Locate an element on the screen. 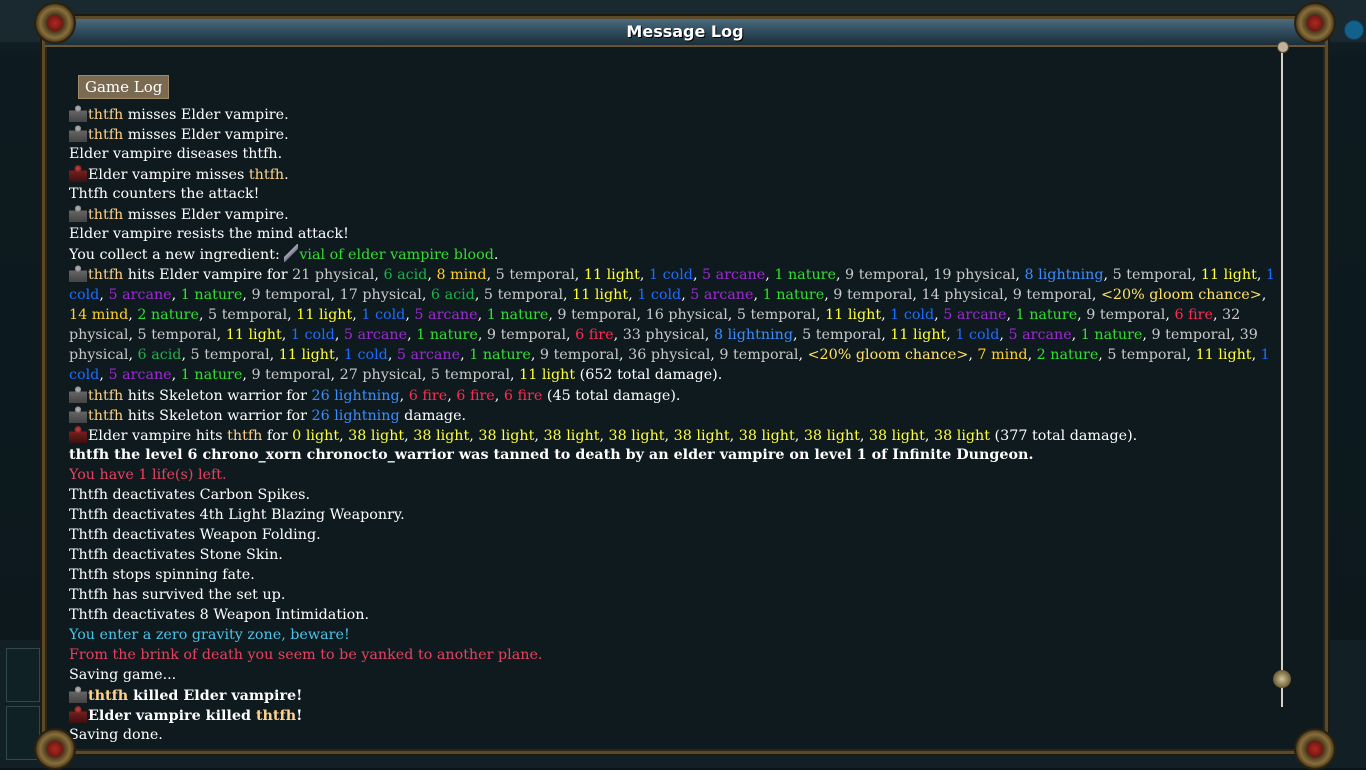 This screenshot has width=1366, height=770. elder-vampire-portrait-icon is located at coordinates (78, 173).